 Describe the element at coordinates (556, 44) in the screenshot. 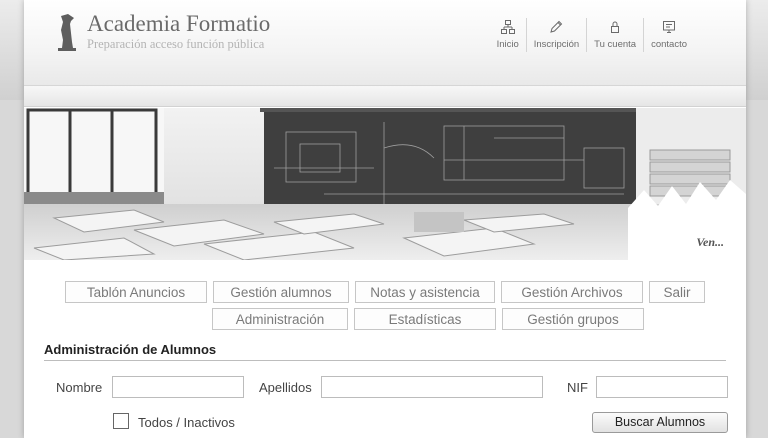

I see `nav-inscripcion-label: Inscripción` at that location.